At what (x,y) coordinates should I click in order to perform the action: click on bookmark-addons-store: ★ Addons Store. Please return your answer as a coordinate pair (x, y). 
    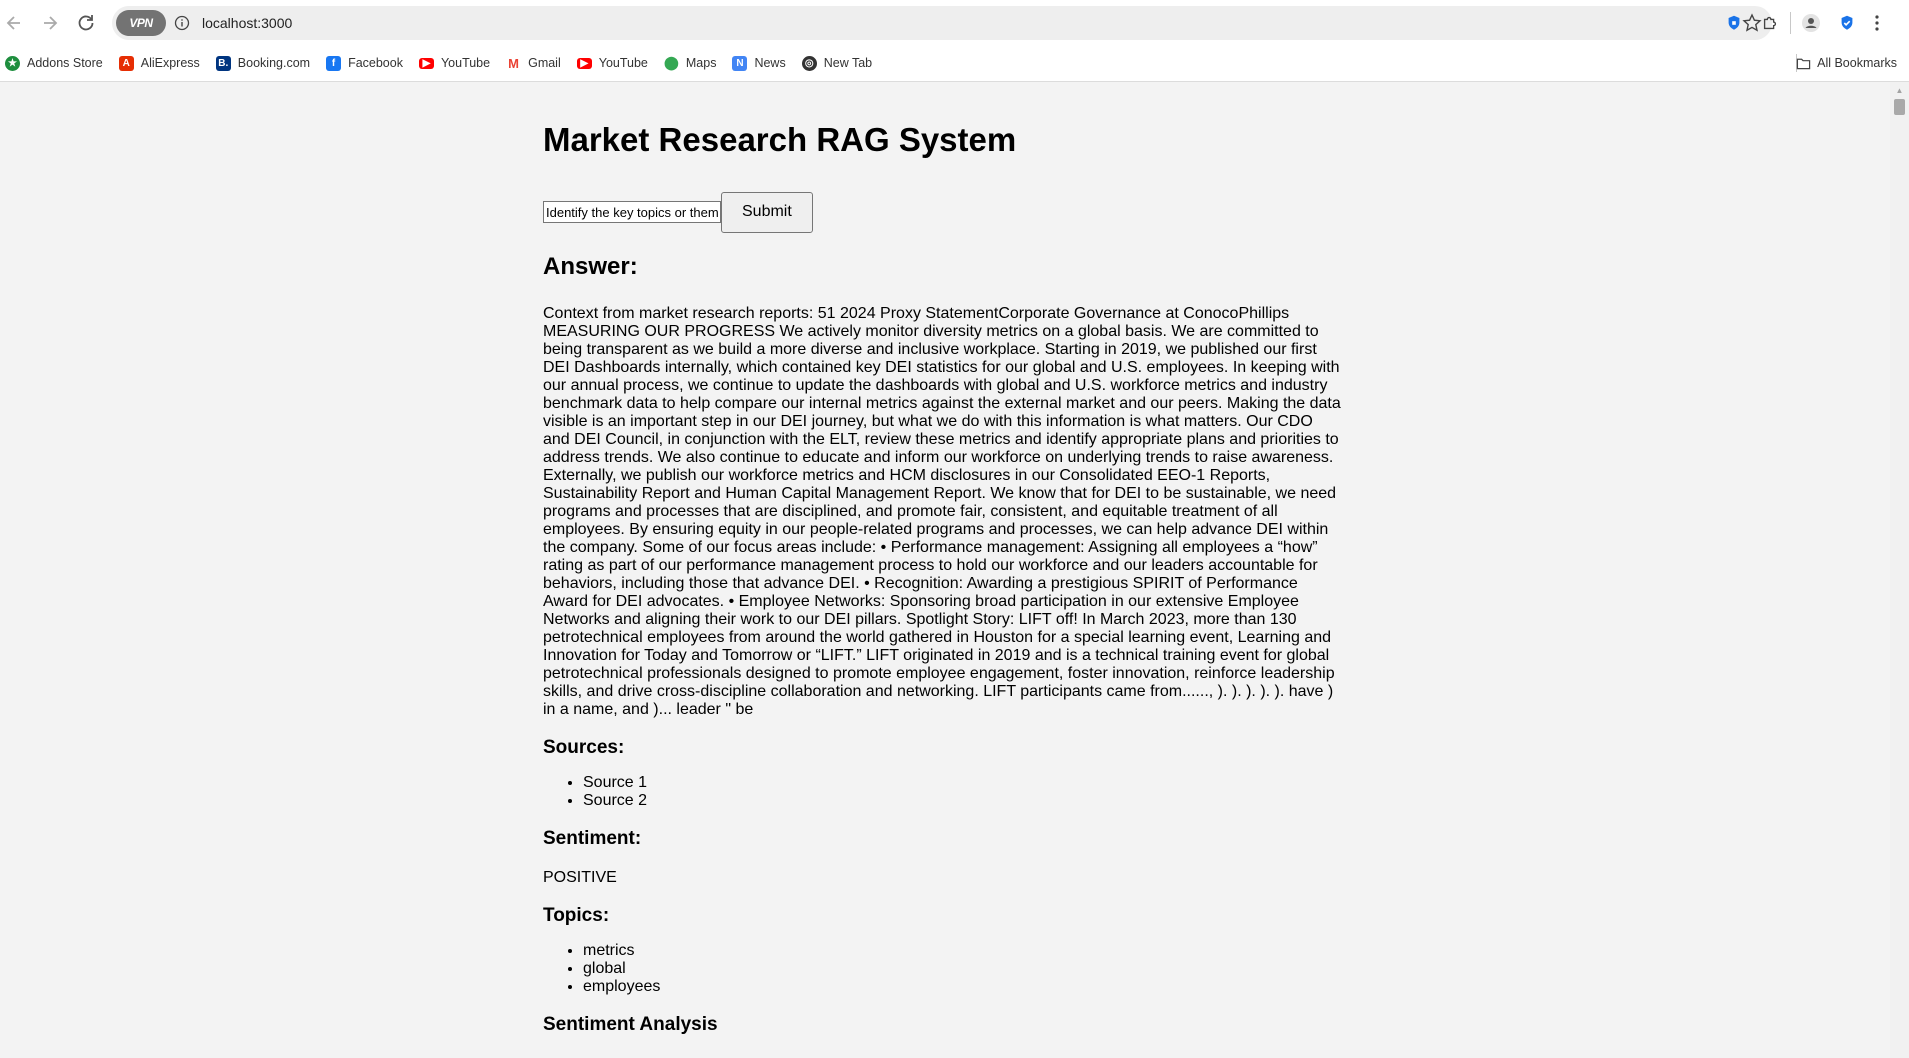
    Looking at the image, I should click on (54, 63).